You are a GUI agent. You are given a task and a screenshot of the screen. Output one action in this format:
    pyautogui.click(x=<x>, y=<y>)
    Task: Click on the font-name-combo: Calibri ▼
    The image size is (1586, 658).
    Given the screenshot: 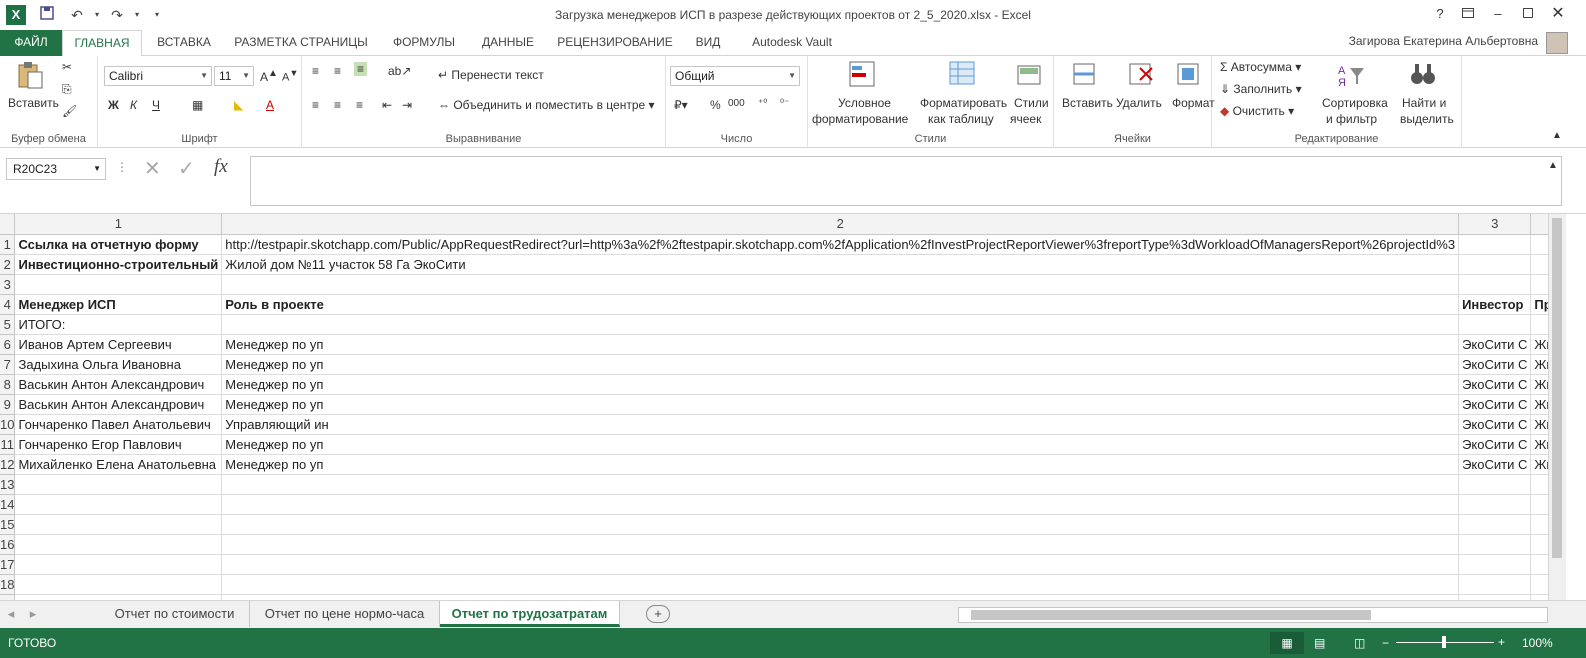 What is the action you would take?
    pyautogui.click(x=158, y=76)
    